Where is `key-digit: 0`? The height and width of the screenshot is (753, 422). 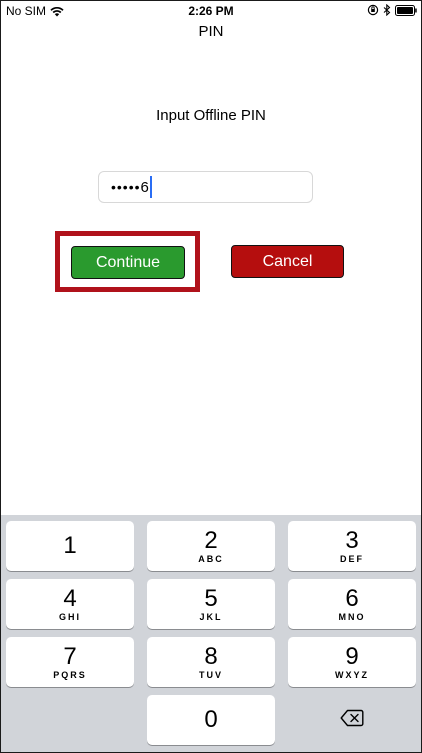 key-digit: 0 is located at coordinates (211, 719).